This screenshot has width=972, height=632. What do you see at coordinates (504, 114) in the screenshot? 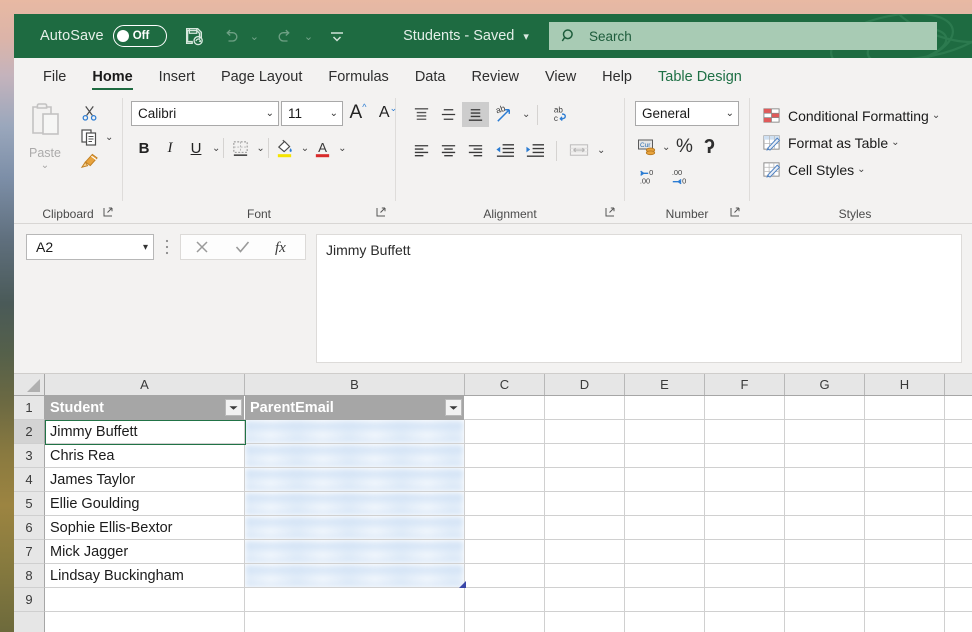
I see `orientation-button: ab` at bounding box center [504, 114].